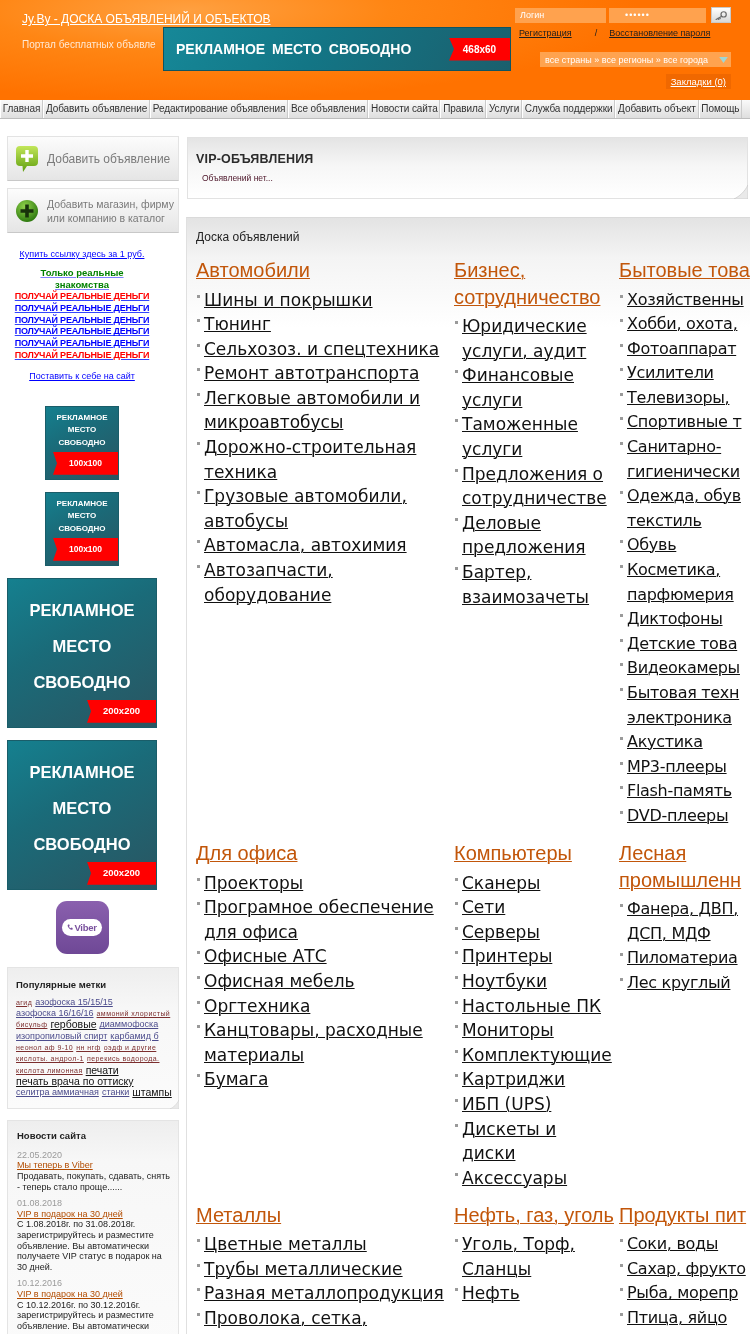 The height and width of the screenshot is (1334, 750). Describe the element at coordinates (73, 1025) in the screenshot. I see `tag-link: гербовые` at that location.